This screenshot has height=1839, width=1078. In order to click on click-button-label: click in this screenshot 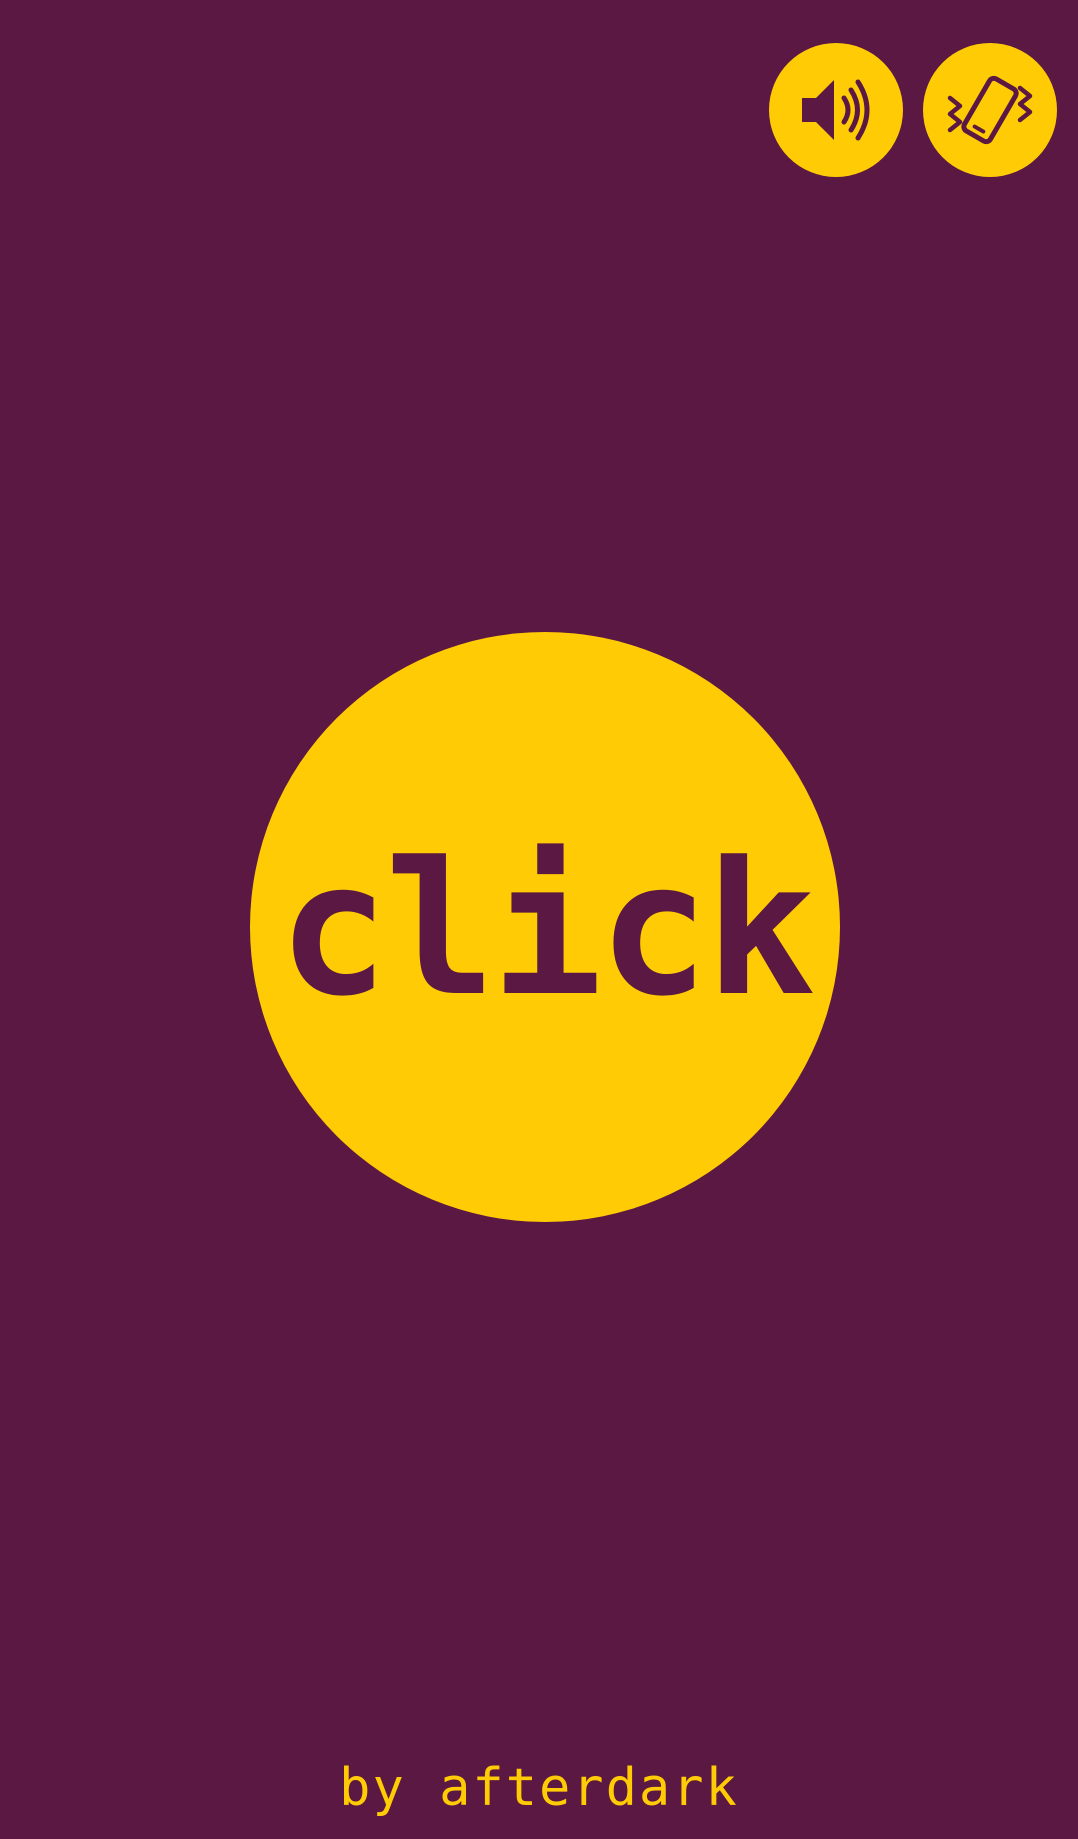, I will do `click(547, 930)`.